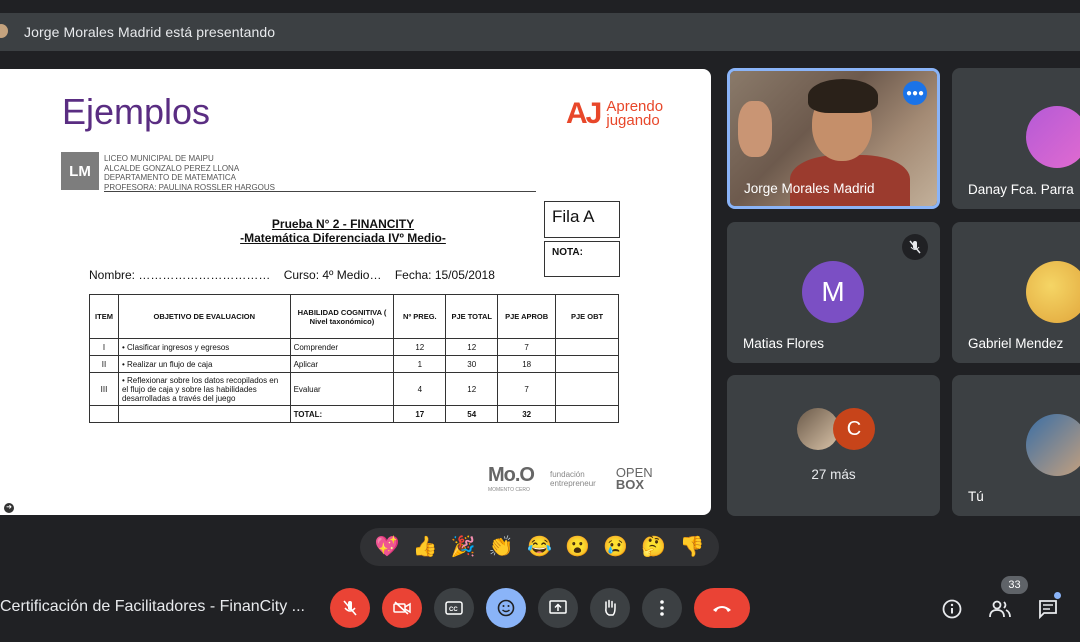 Image resolution: width=1080 pixels, height=642 pixels. I want to click on table-header: HABILIDAD COGNITIVA ( Nivel taxonómico), so click(342, 316).